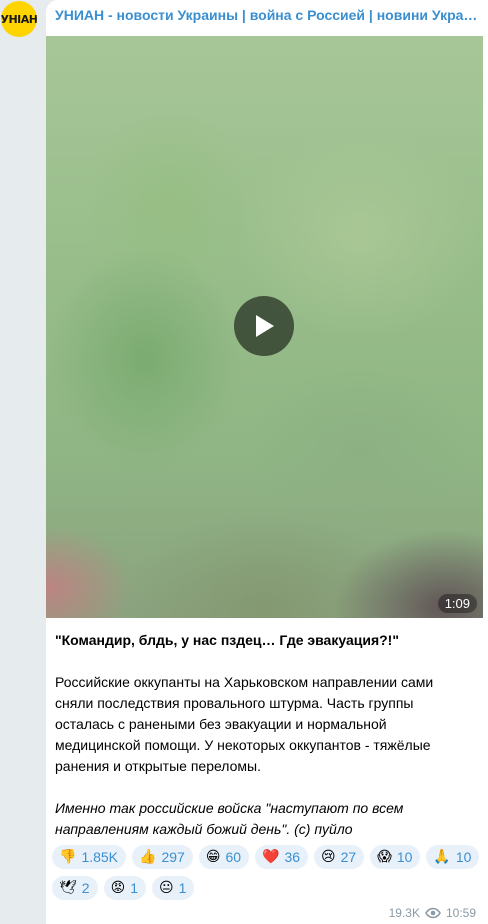 This screenshot has height=924, width=488. Describe the element at coordinates (233, 857) in the screenshot. I see `reaction-count: 60` at that location.